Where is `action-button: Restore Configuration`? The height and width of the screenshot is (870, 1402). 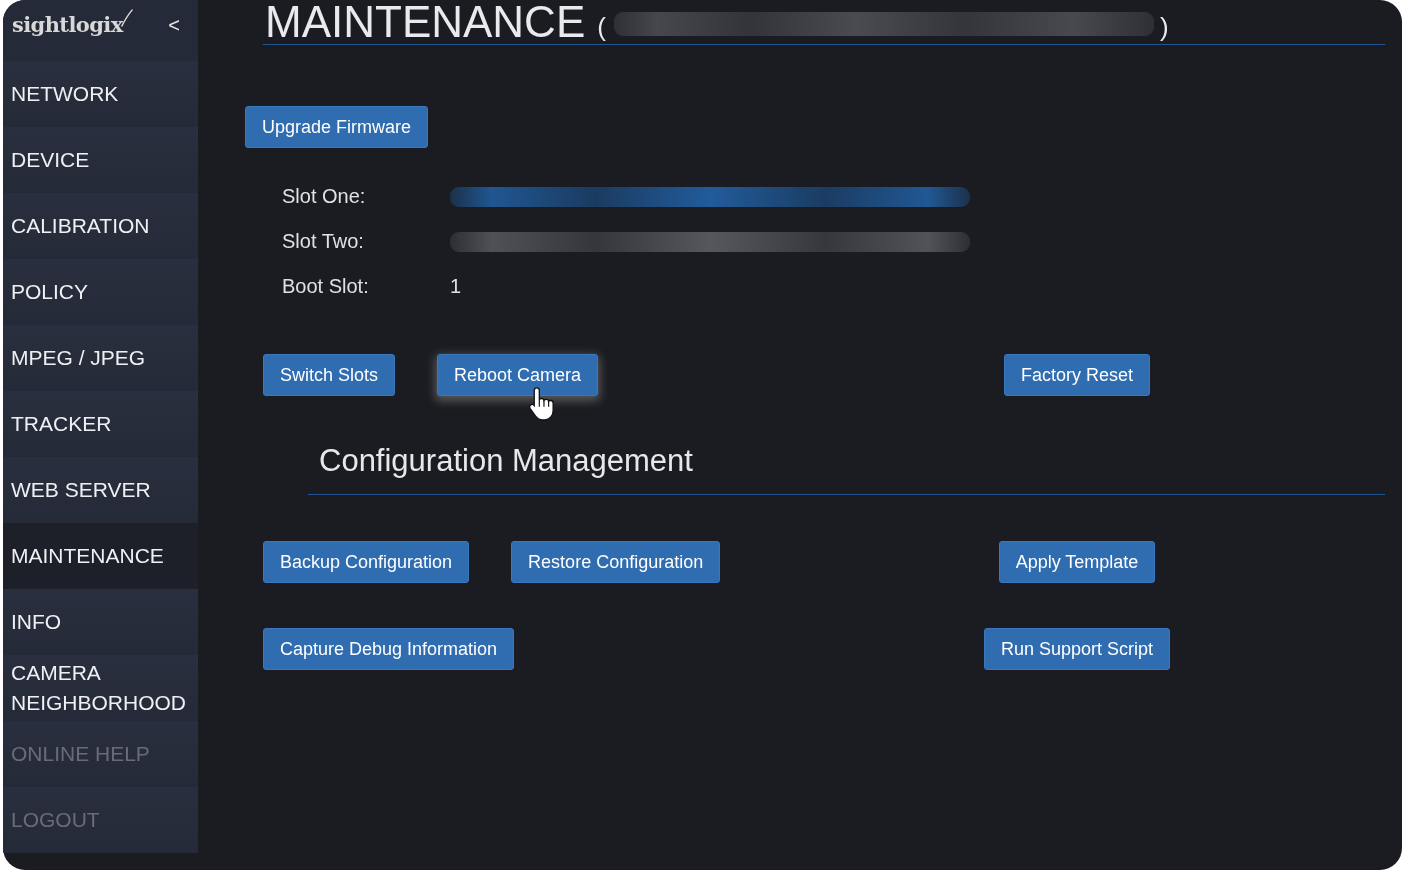
action-button: Restore Configuration is located at coordinates (616, 562).